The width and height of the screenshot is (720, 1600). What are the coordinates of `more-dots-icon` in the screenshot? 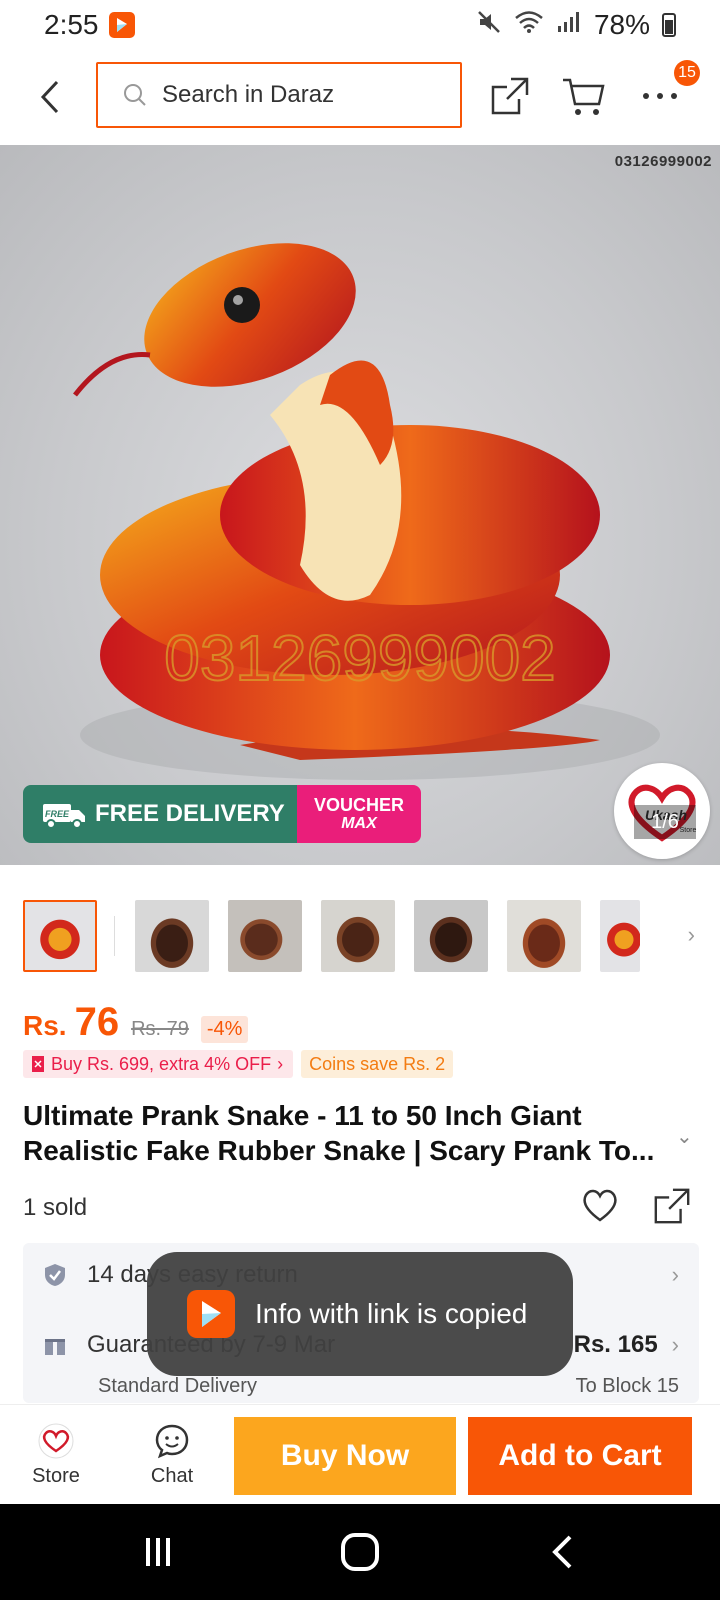 It's located at (660, 96).